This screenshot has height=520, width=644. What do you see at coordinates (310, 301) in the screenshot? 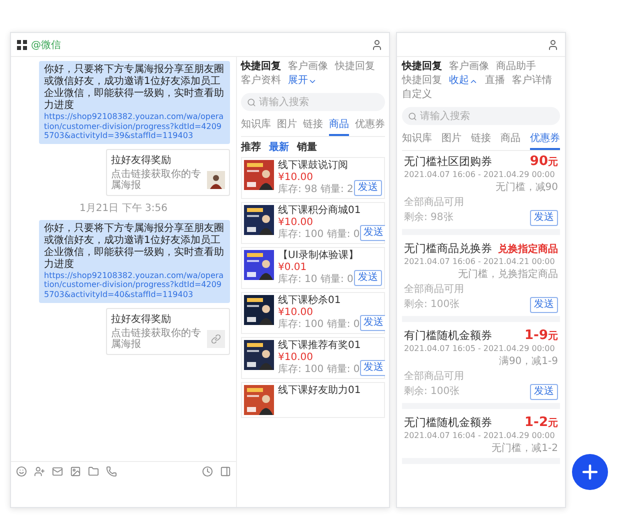
I see `product-title: 线下课秒杀01` at bounding box center [310, 301].